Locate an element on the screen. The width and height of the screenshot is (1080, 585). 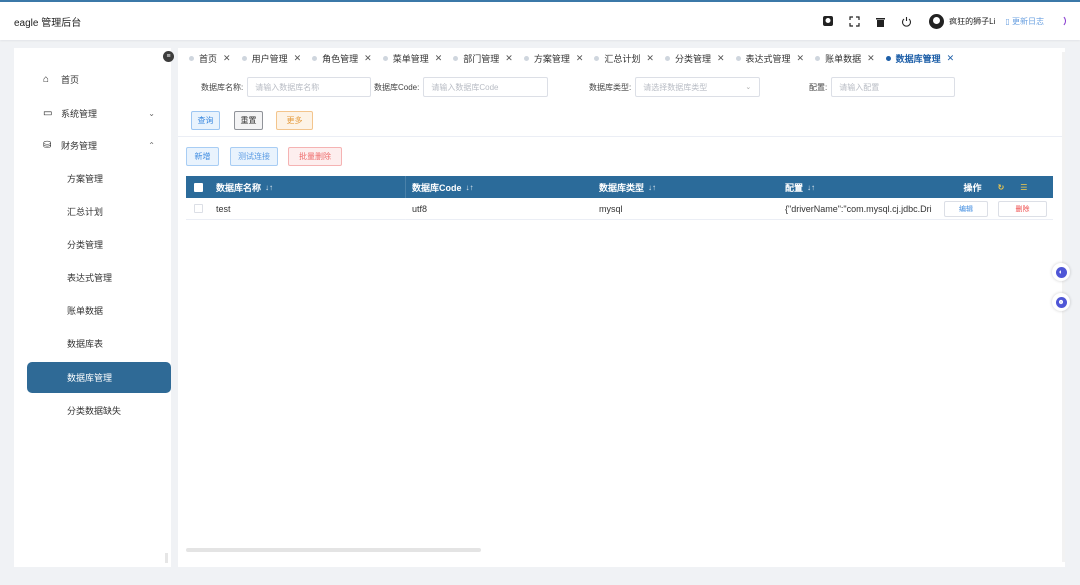
tab: 汇总计划 ✕ is located at coordinates (624, 58).